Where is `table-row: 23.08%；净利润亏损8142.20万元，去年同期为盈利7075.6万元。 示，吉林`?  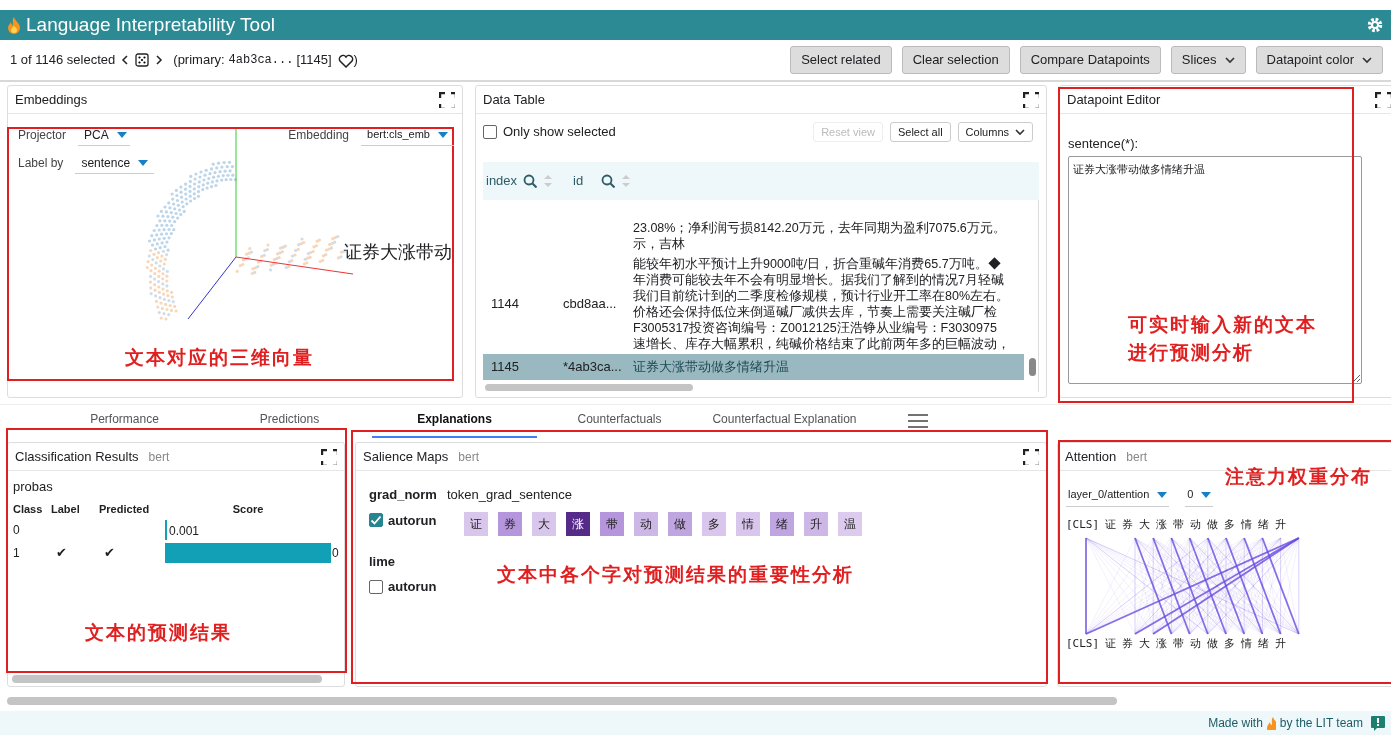
table-row: 23.08%；净利润亏损8142.20万元，去年同期为盈利7075.6万元。 示，吉林 is located at coordinates (753, 236).